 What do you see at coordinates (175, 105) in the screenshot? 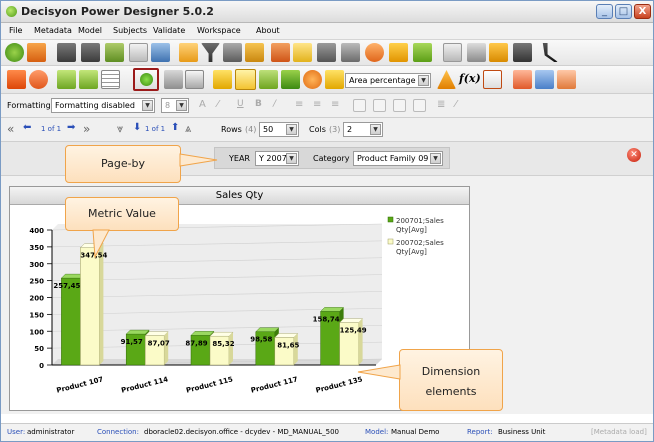
I see `font-size-select: 8 ▼` at bounding box center [175, 105].